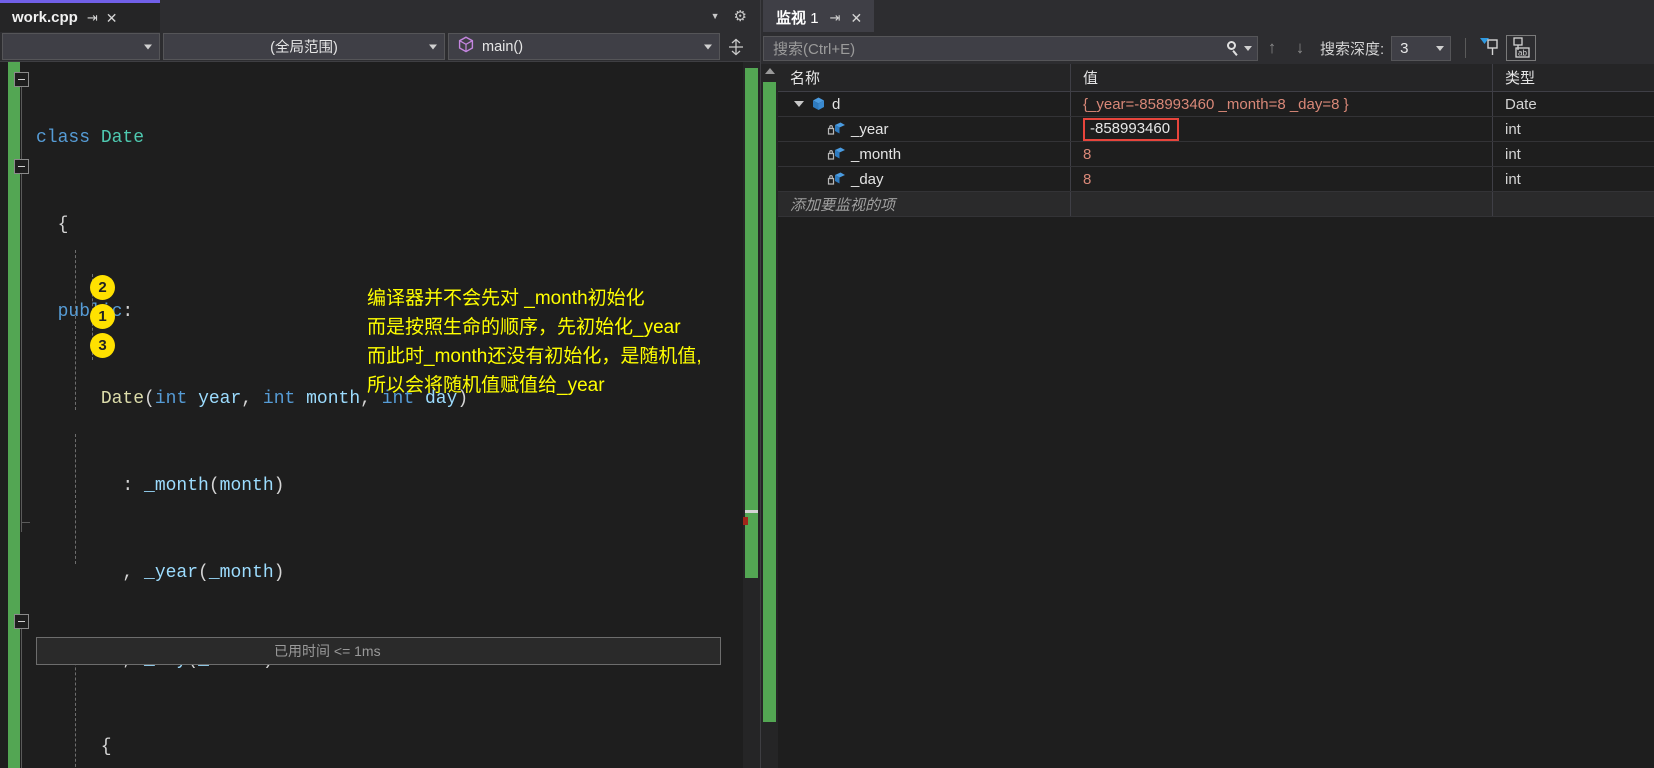 The image size is (1654, 768). What do you see at coordinates (1573, 204) in the screenshot?
I see `add-watch-type-cell` at bounding box center [1573, 204].